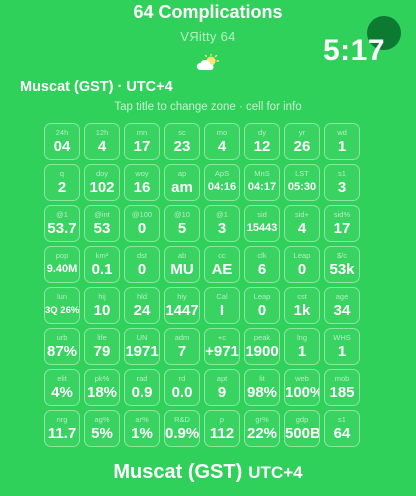 This screenshot has width=416, height=496. What do you see at coordinates (302, 305) in the screenshot?
I see `complication-cell: cst 1k` at bounding box center [302, 305].